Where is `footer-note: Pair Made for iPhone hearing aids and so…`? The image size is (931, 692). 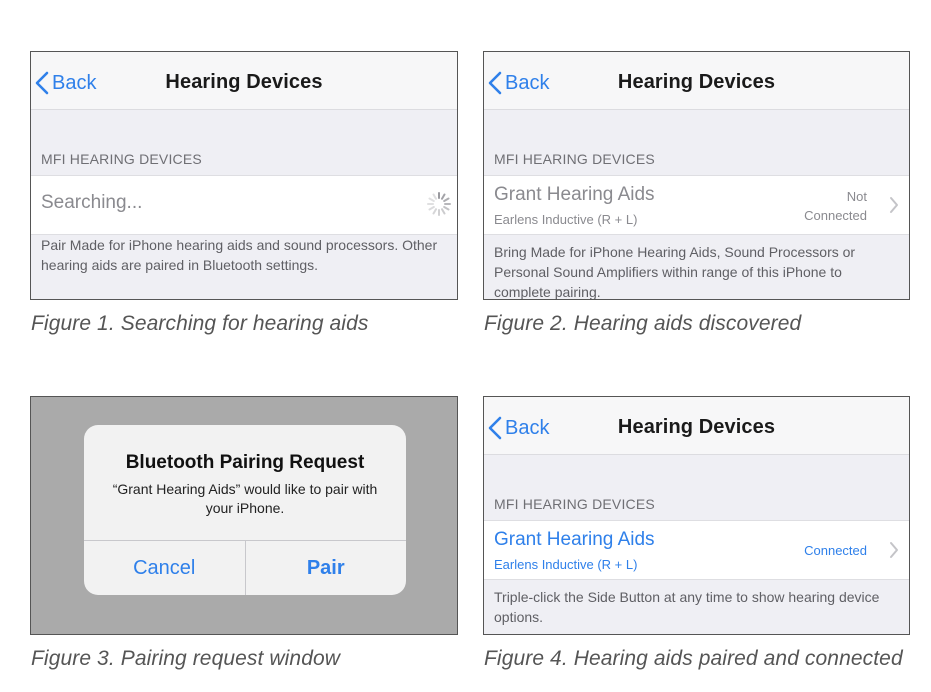 footer-note: Pair Made for iPhone hearing aids and so… is located at coordinates (239, 255).